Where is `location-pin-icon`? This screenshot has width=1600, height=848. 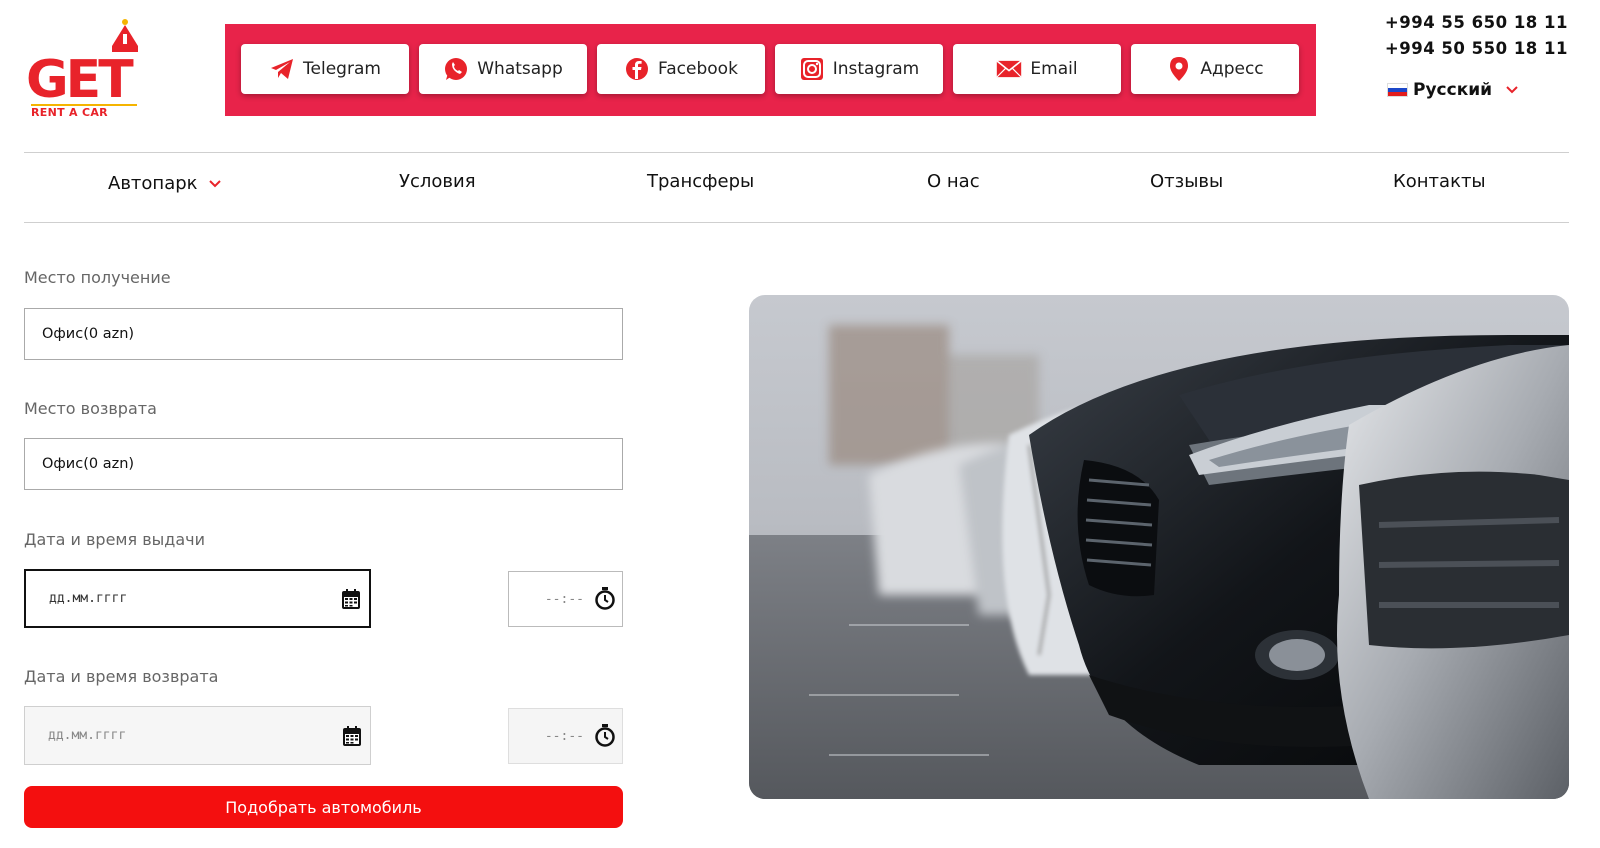 location-pin-icon is located at coordinates (1179, 69).